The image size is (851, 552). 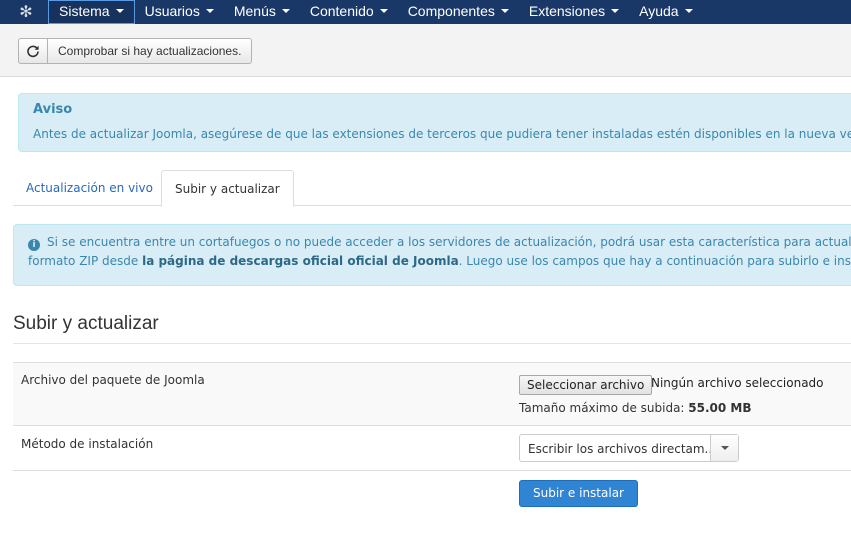 What do you see at coordinates (341, 11) in the screenshot?
I see `menu-label: Contenido` at bounding box center [341, 11].